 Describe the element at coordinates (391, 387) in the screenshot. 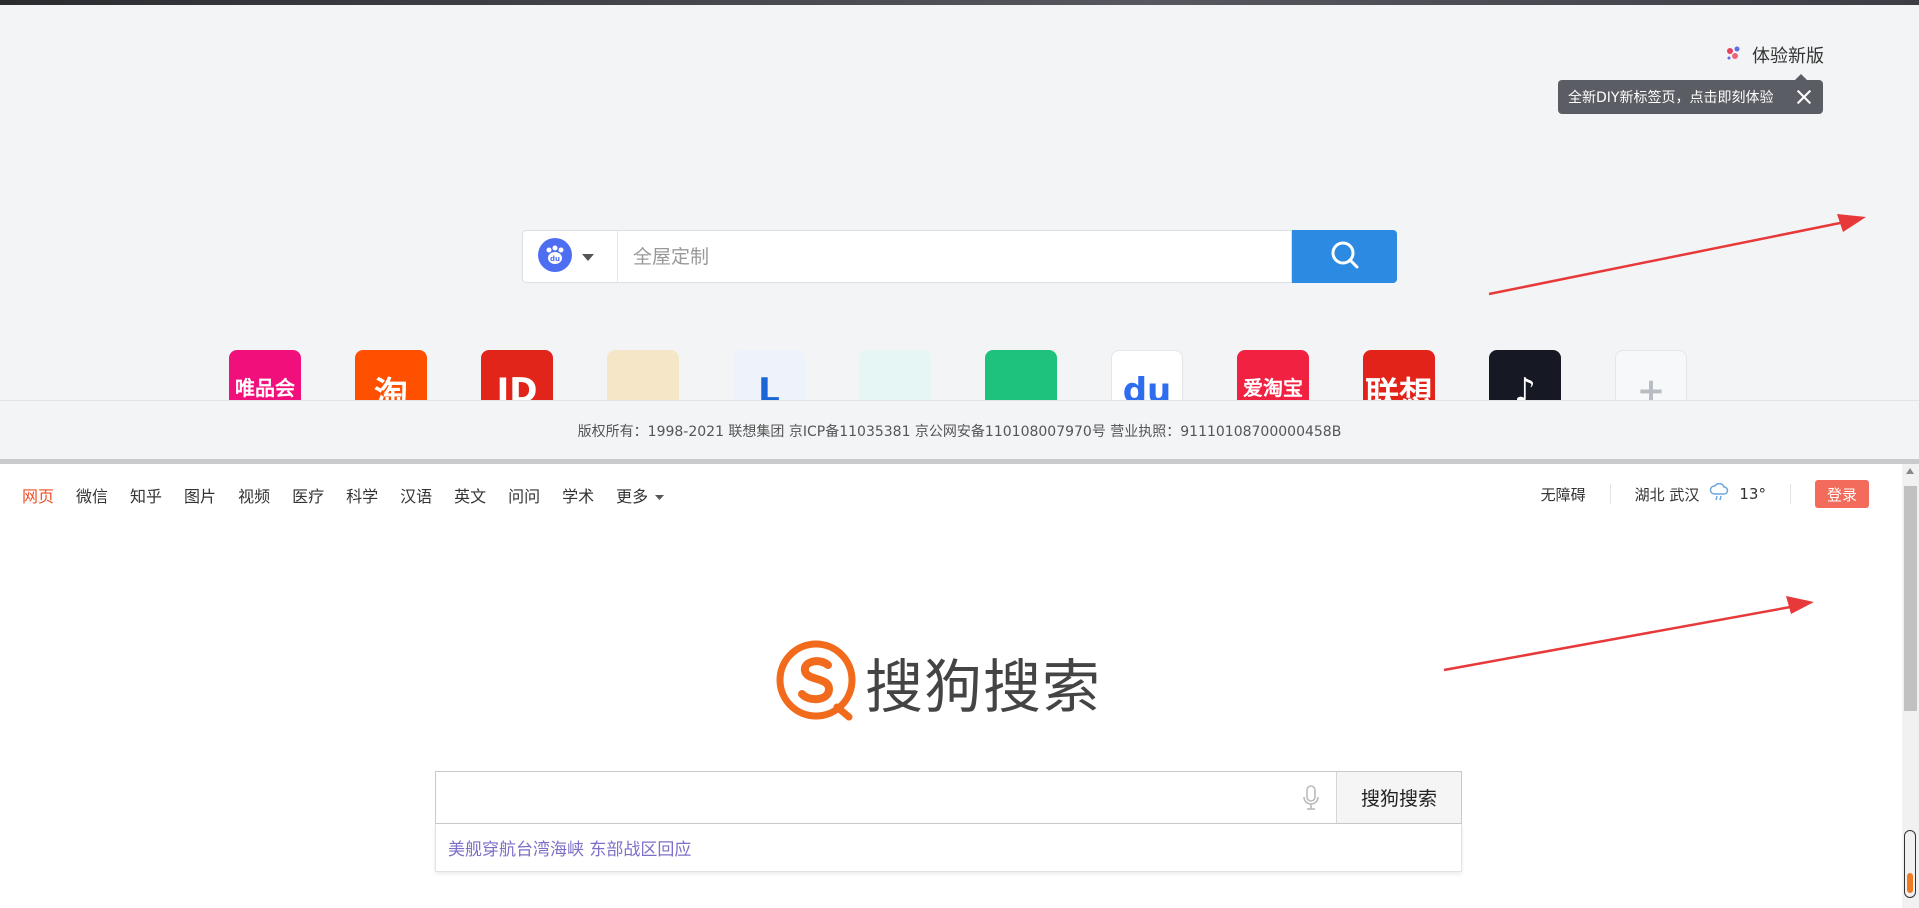

I see `shortcut-label: 淘` at that location.